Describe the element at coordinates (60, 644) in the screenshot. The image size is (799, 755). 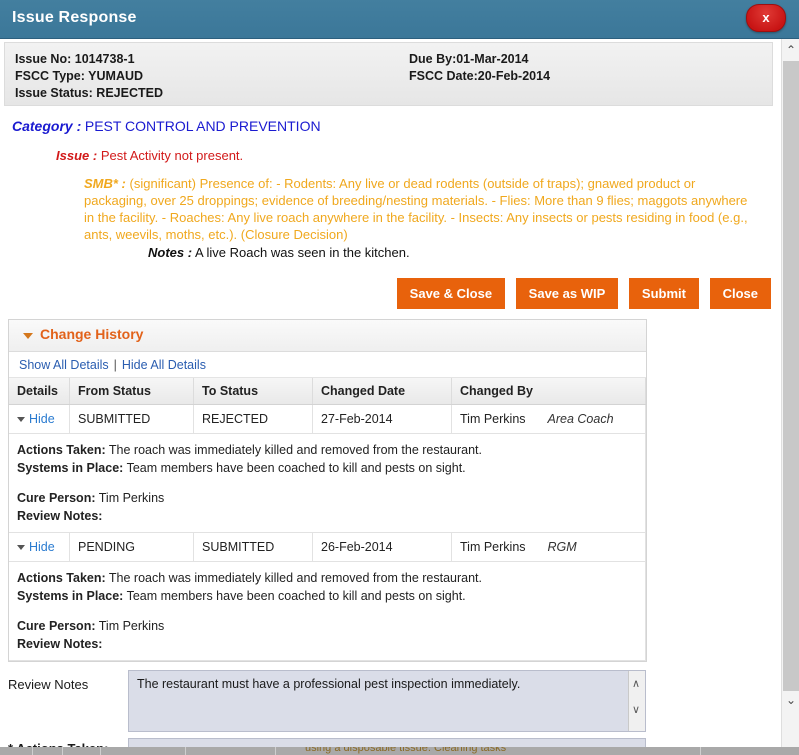
I see `detail-review-notes-label: Review Notes:` at that location.